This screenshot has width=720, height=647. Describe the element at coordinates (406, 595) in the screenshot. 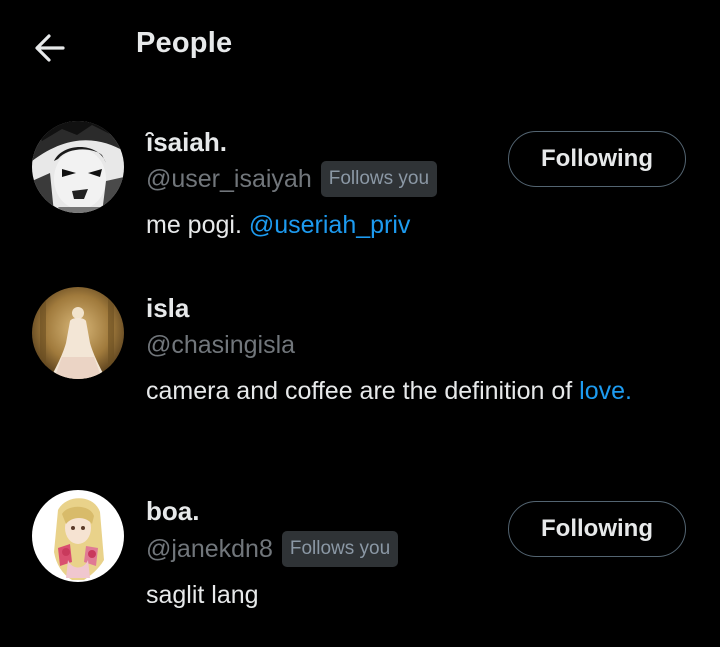

I see `bio: saglit lang` at that location.